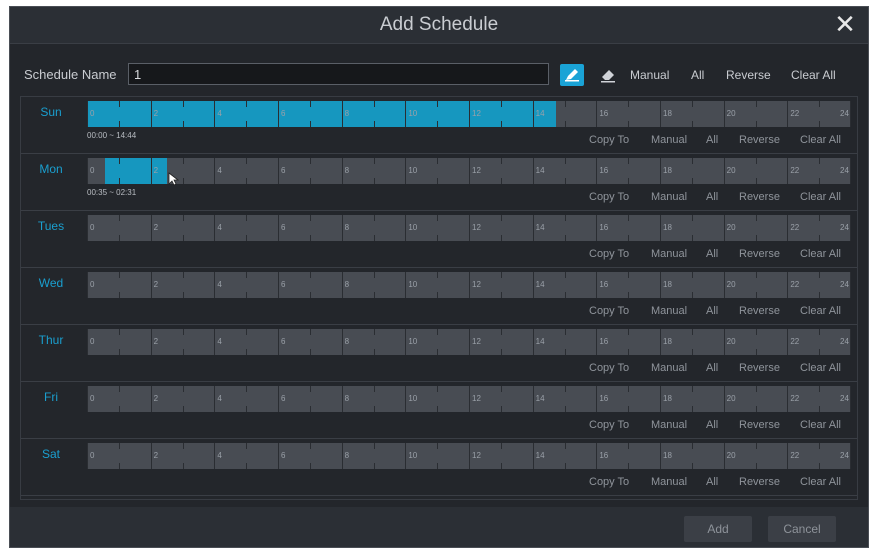 This screenshot has height=554, width=874. I want to click on eraser-button, so click(608, 75).